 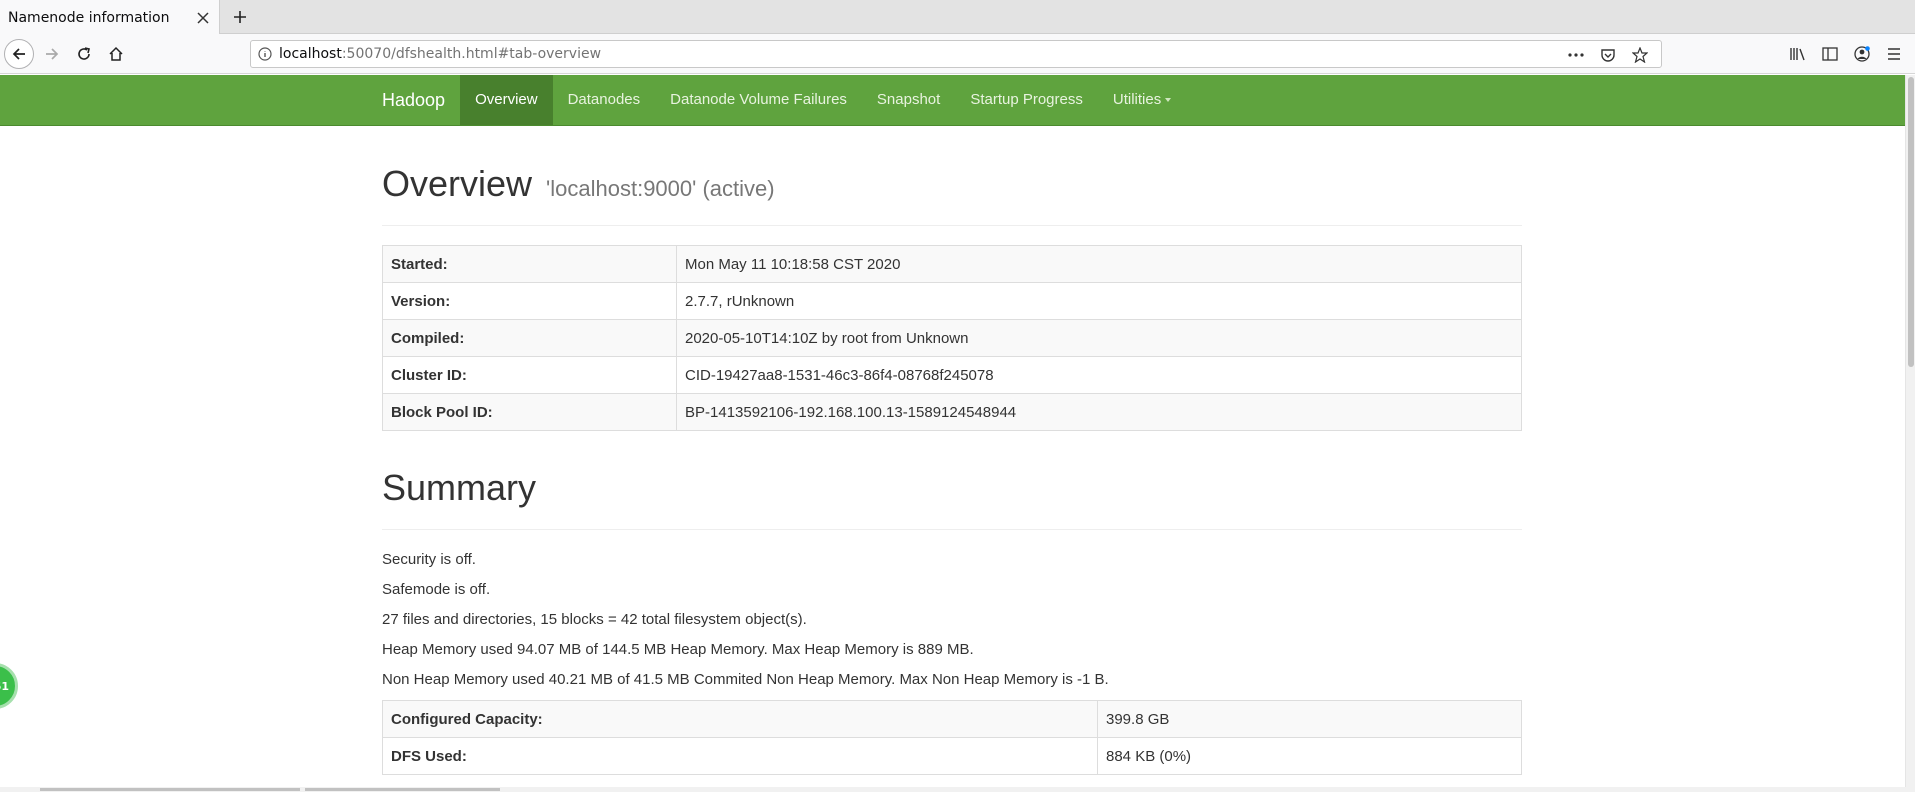 I want to click on table-key: Version:, so click(x=529, y=301).